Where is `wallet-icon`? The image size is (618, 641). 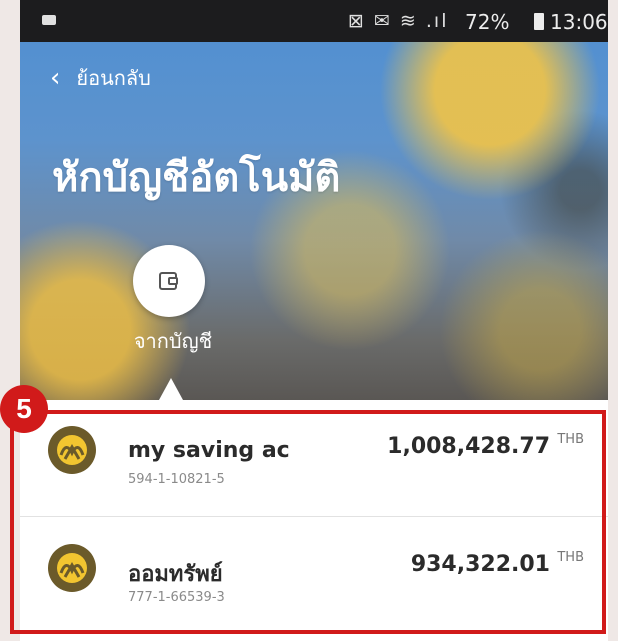 wallet-icon is located at coordinates (168, 281).